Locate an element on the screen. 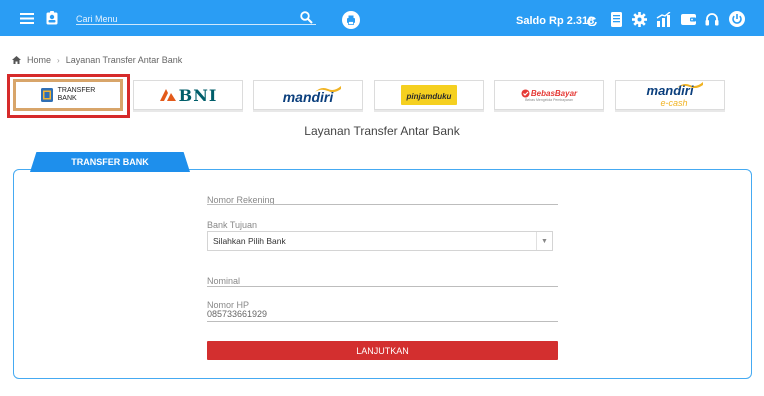  power-icon is located at coordinates (737, 19).